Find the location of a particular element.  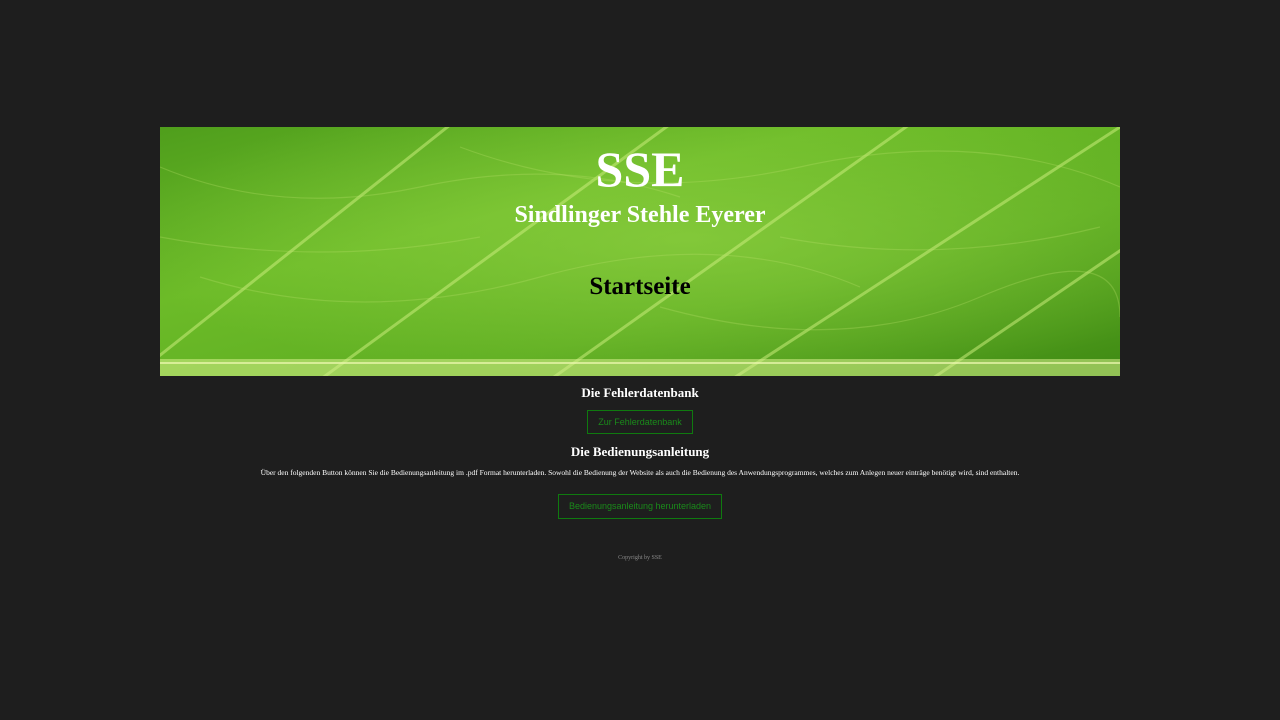

fehlerdatenbank-heading: Die Fehlerdatenbank is located at coordinates (640, 392).